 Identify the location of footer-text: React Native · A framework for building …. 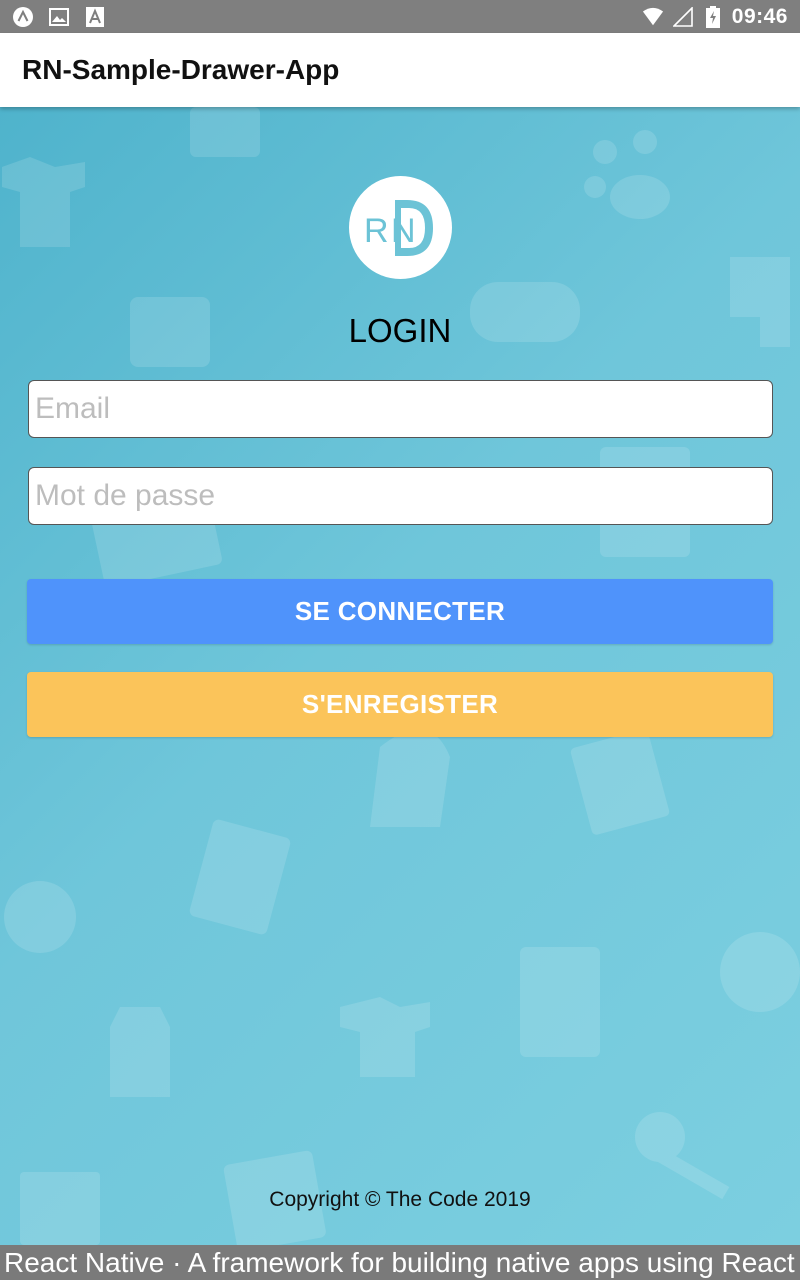
(399, 1262).